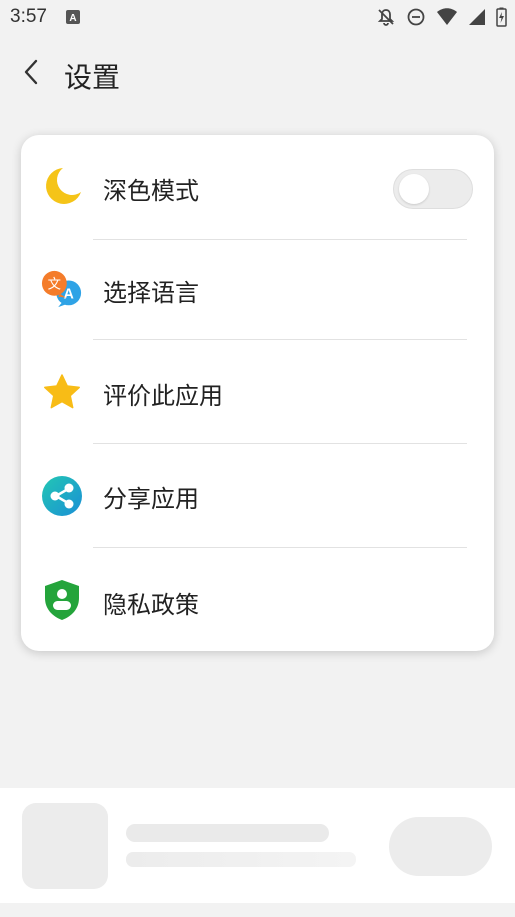 The width and height of the screenshot is (515, 917). Describe the element at coordinates (440, 846) in the screenshot. I see `ad-action-button-placeholder` at that location.